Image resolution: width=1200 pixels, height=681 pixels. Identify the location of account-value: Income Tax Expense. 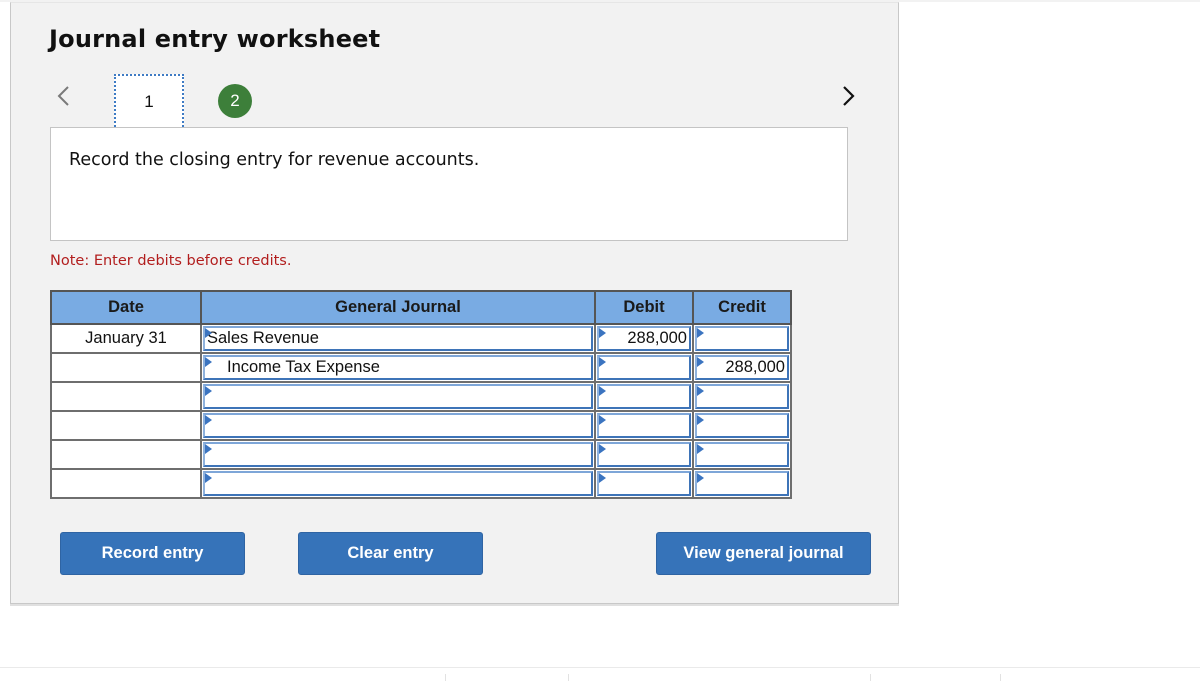
(303, 367).